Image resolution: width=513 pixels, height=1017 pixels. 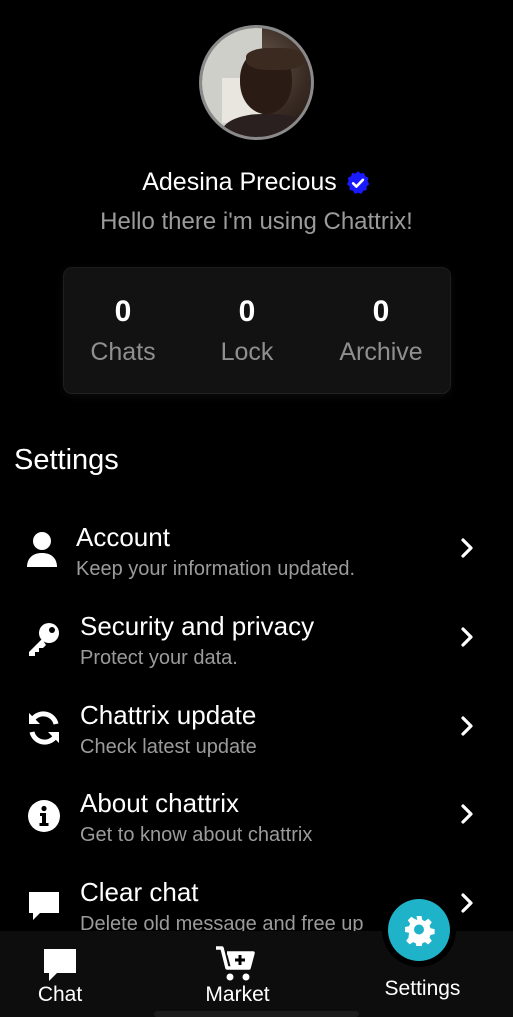 I want to click on settings-item-subtitle: Check latest update, so click(x=168, y=747).